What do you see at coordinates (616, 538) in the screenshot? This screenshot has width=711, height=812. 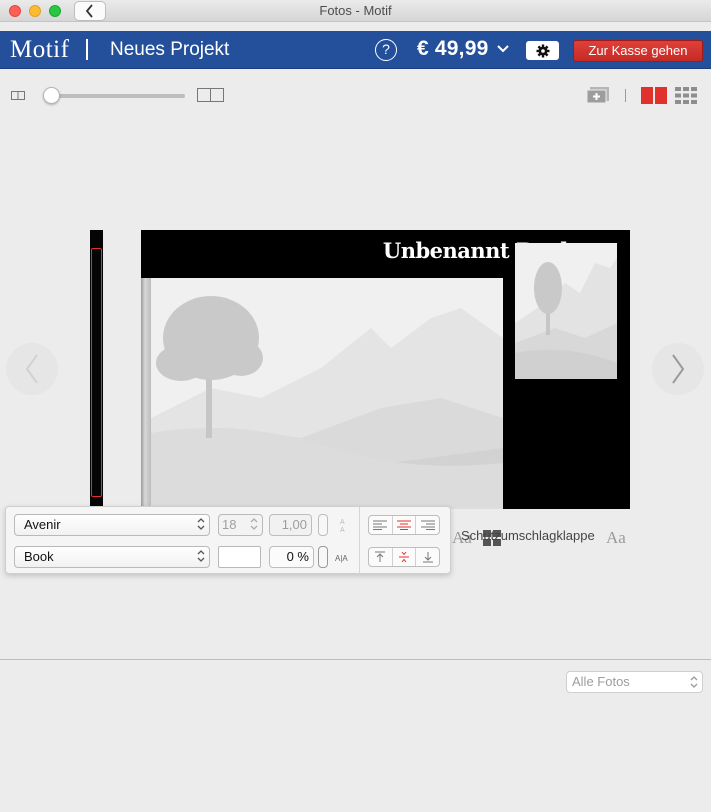 I see `font-preview-right: Aa` at bounding box center [616, 538].